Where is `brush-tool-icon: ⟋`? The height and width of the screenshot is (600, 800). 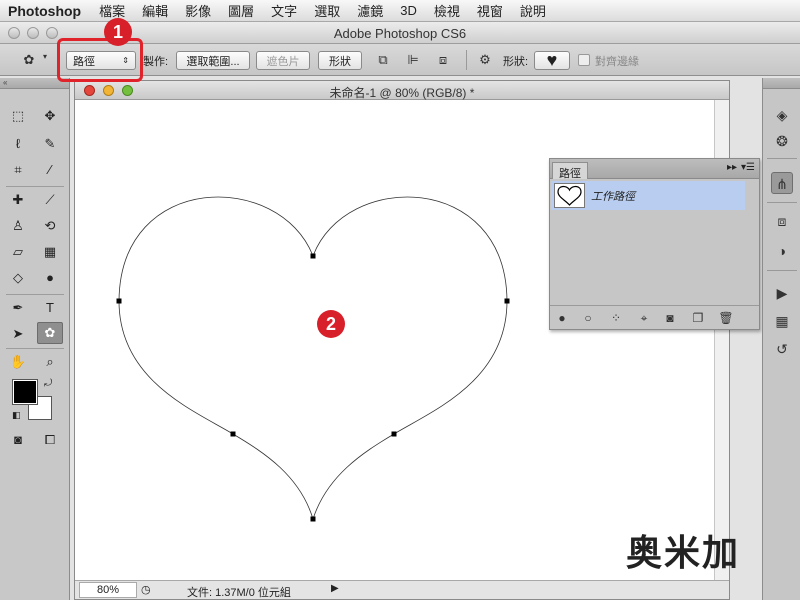 brush-tool-icon: ⟋ is located at coordinates (50, 200).